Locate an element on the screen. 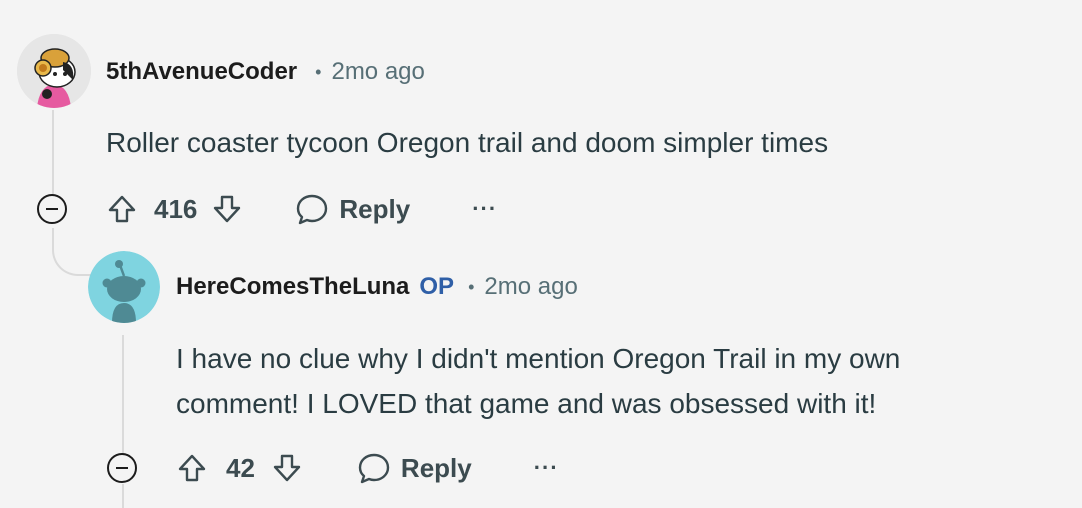  comment-actions: 416 Reply ··· is located at coordinates (301, 209).